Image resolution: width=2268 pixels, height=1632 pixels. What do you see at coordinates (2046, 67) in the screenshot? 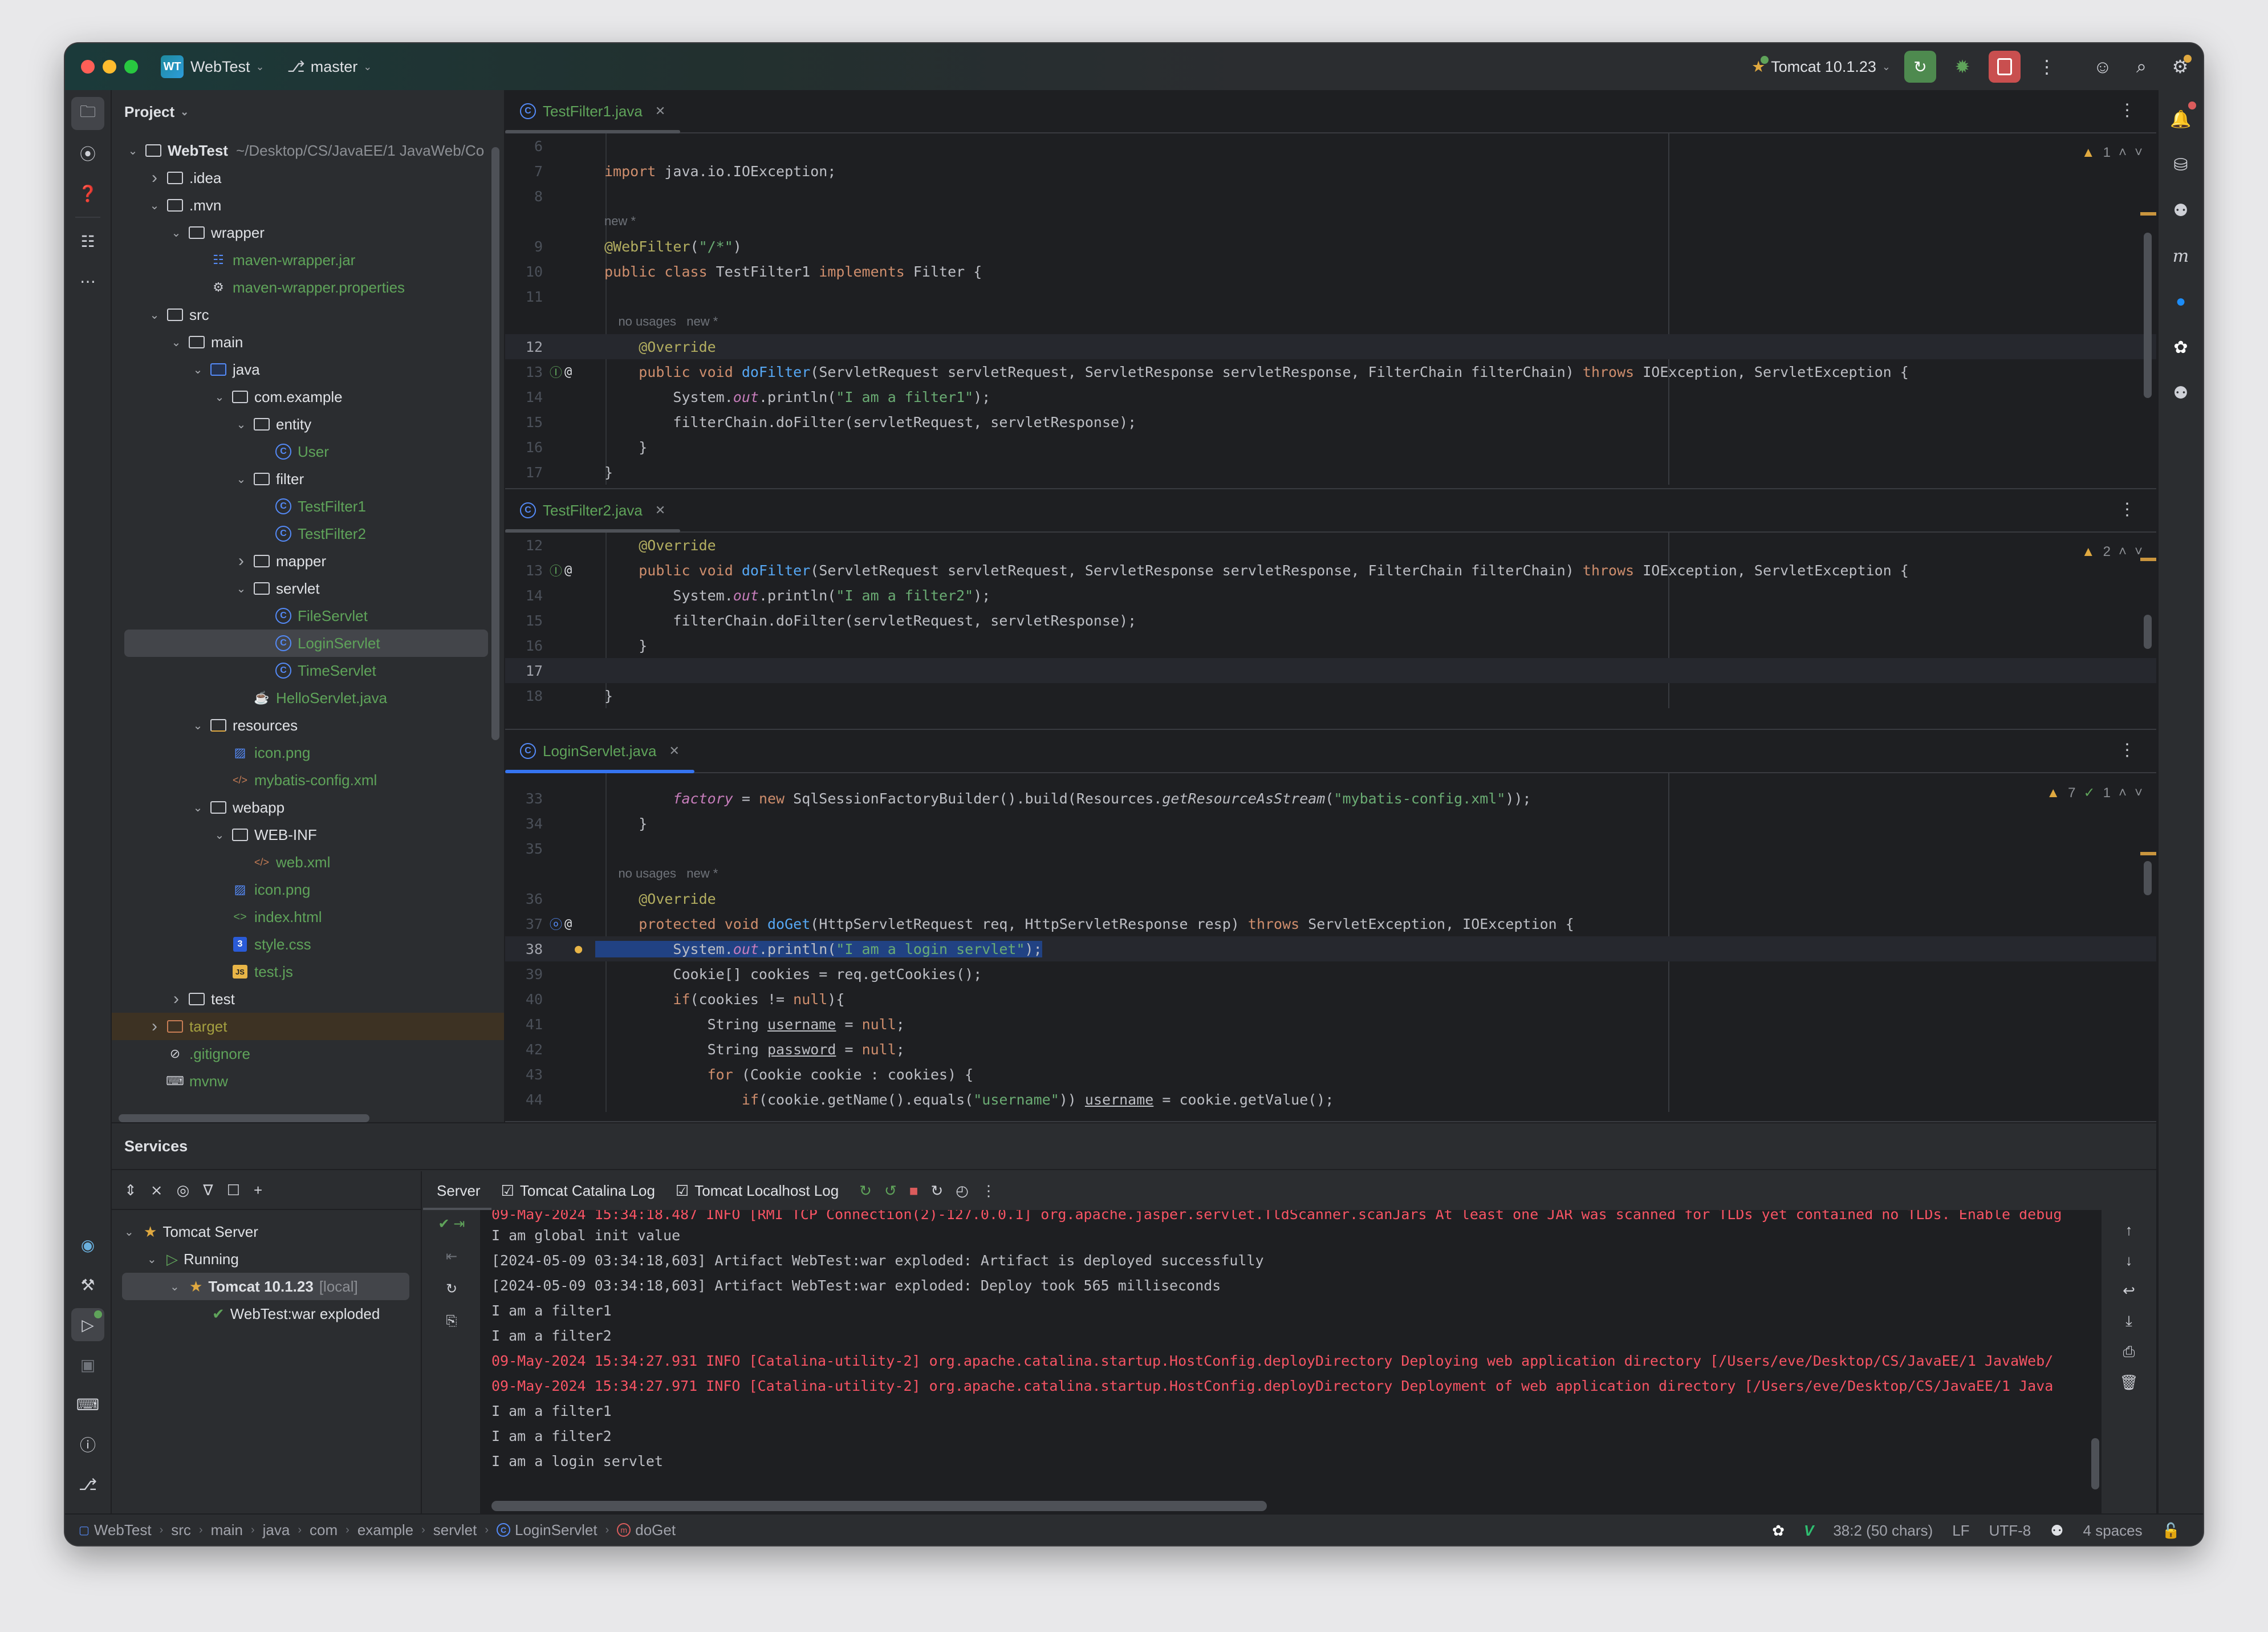
I see `more-actions-button: ⋮` at bounding box center [2046, 67].